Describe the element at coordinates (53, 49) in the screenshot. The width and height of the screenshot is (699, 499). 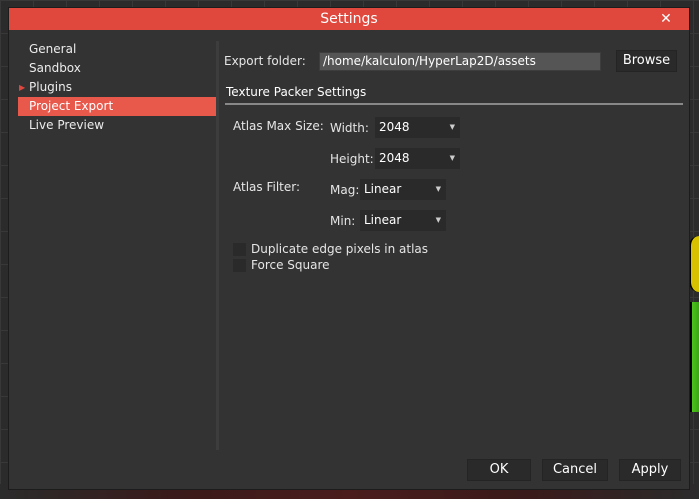
I see `sidebar-item-label: General` at that location.